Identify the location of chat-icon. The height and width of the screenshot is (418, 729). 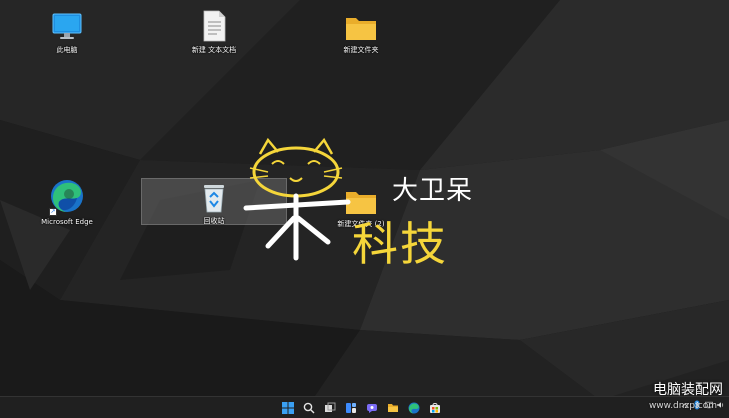
(371, 408).